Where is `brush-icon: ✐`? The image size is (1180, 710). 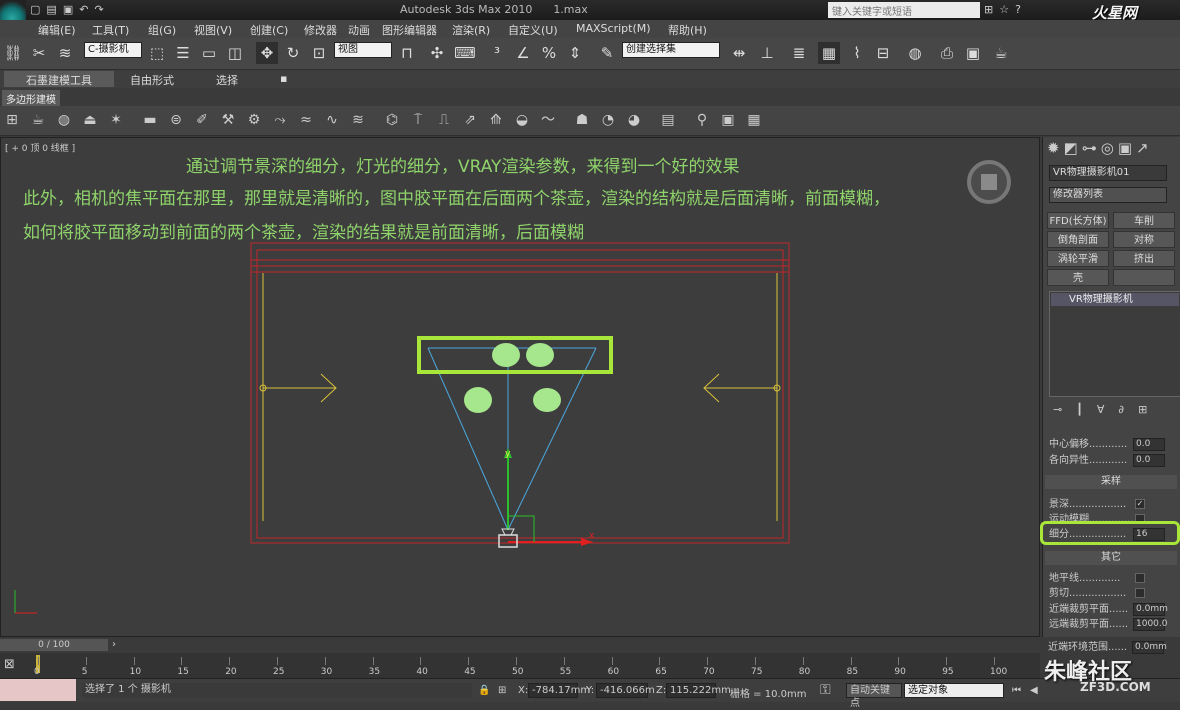
brush-icon: ✐ is located at coordinates (202, 120).